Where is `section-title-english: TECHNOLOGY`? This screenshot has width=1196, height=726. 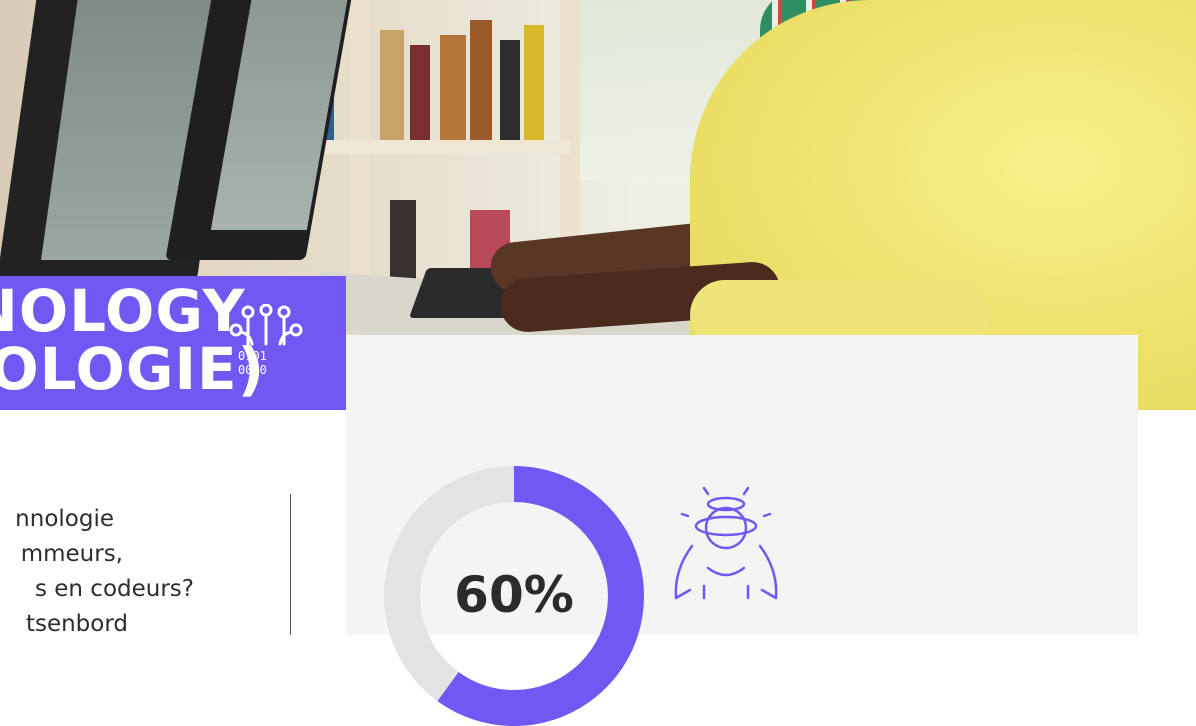 section-title-english: TECHNOLOGY is located at coordinates (123, 311).